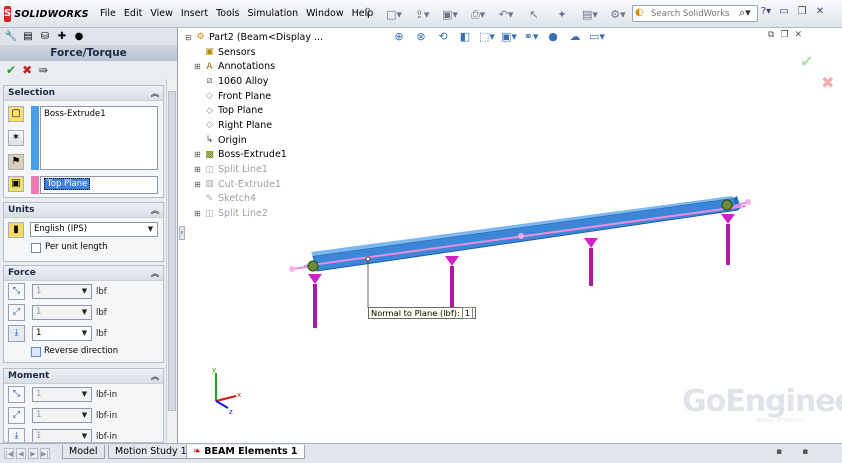 This screenshot has width=842, height=463. I want to click on menu-file: File, so click(108, 13).